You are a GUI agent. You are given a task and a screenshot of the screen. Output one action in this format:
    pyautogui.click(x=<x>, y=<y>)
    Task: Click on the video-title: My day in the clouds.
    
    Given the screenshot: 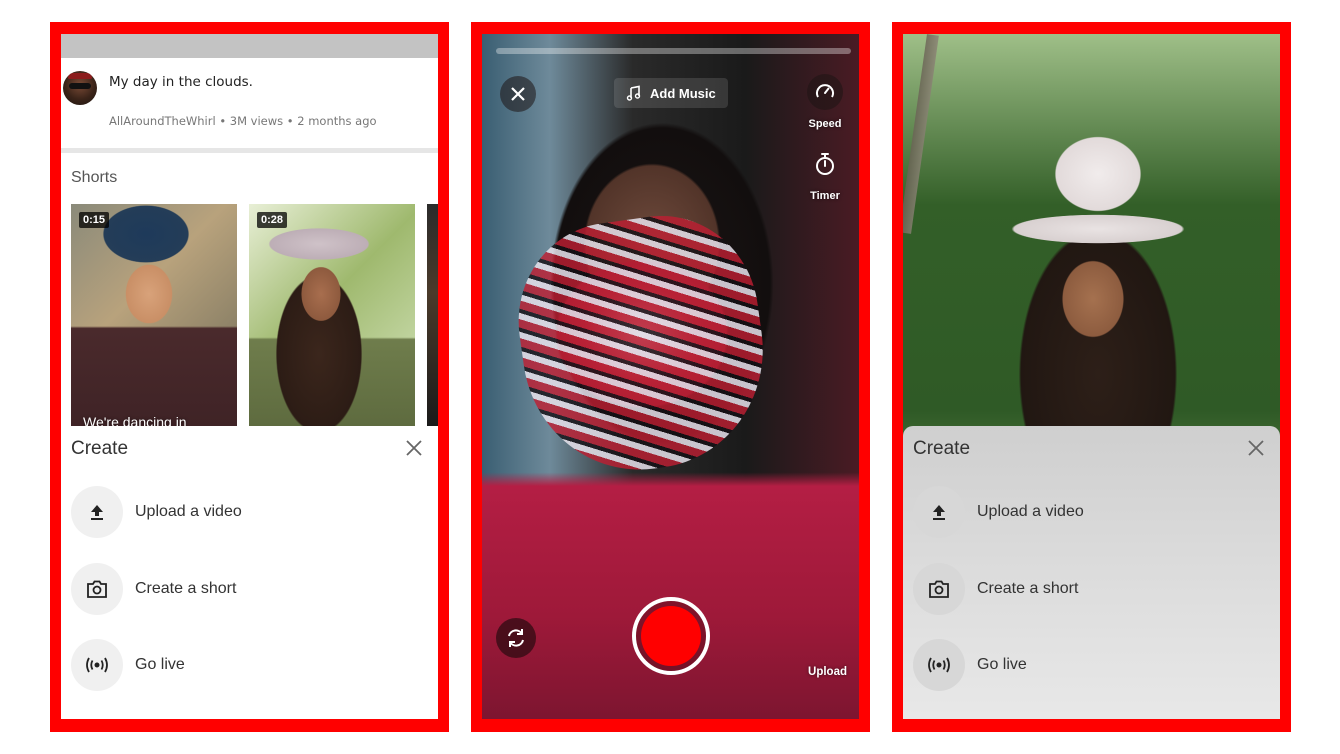 What is the action you would take?
    pyautogui.click(x=181, y=82)
    